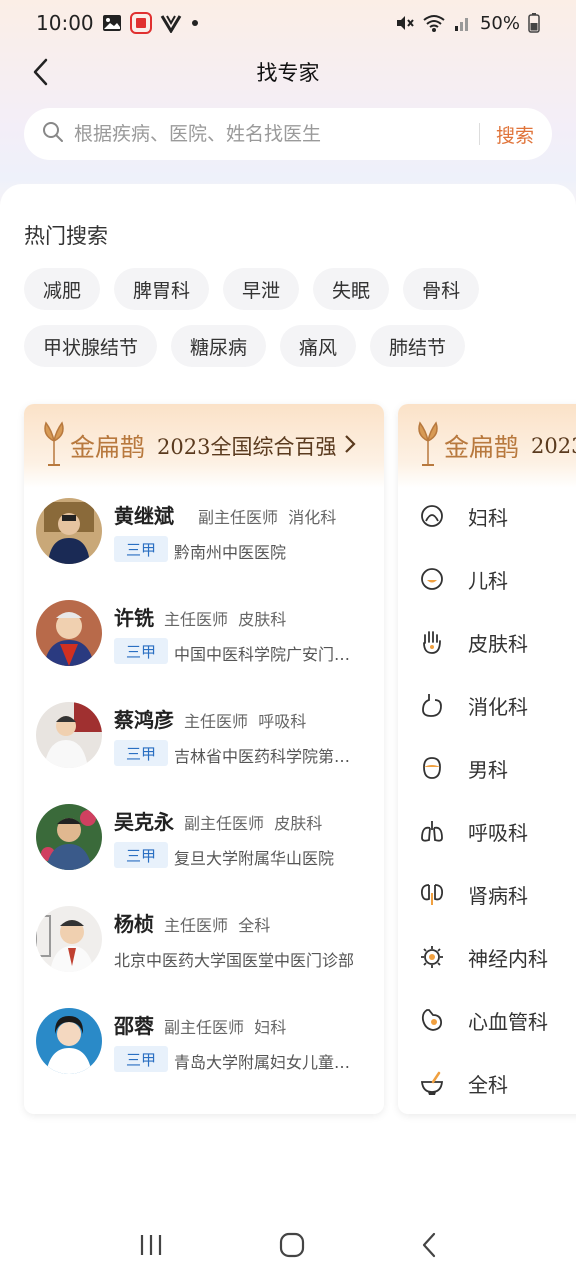 This screenshot has height=1280, width=576. Describe the element at coordinates (432, 642) in the screenshot. I see `dermatology-hand-icon` at that location.